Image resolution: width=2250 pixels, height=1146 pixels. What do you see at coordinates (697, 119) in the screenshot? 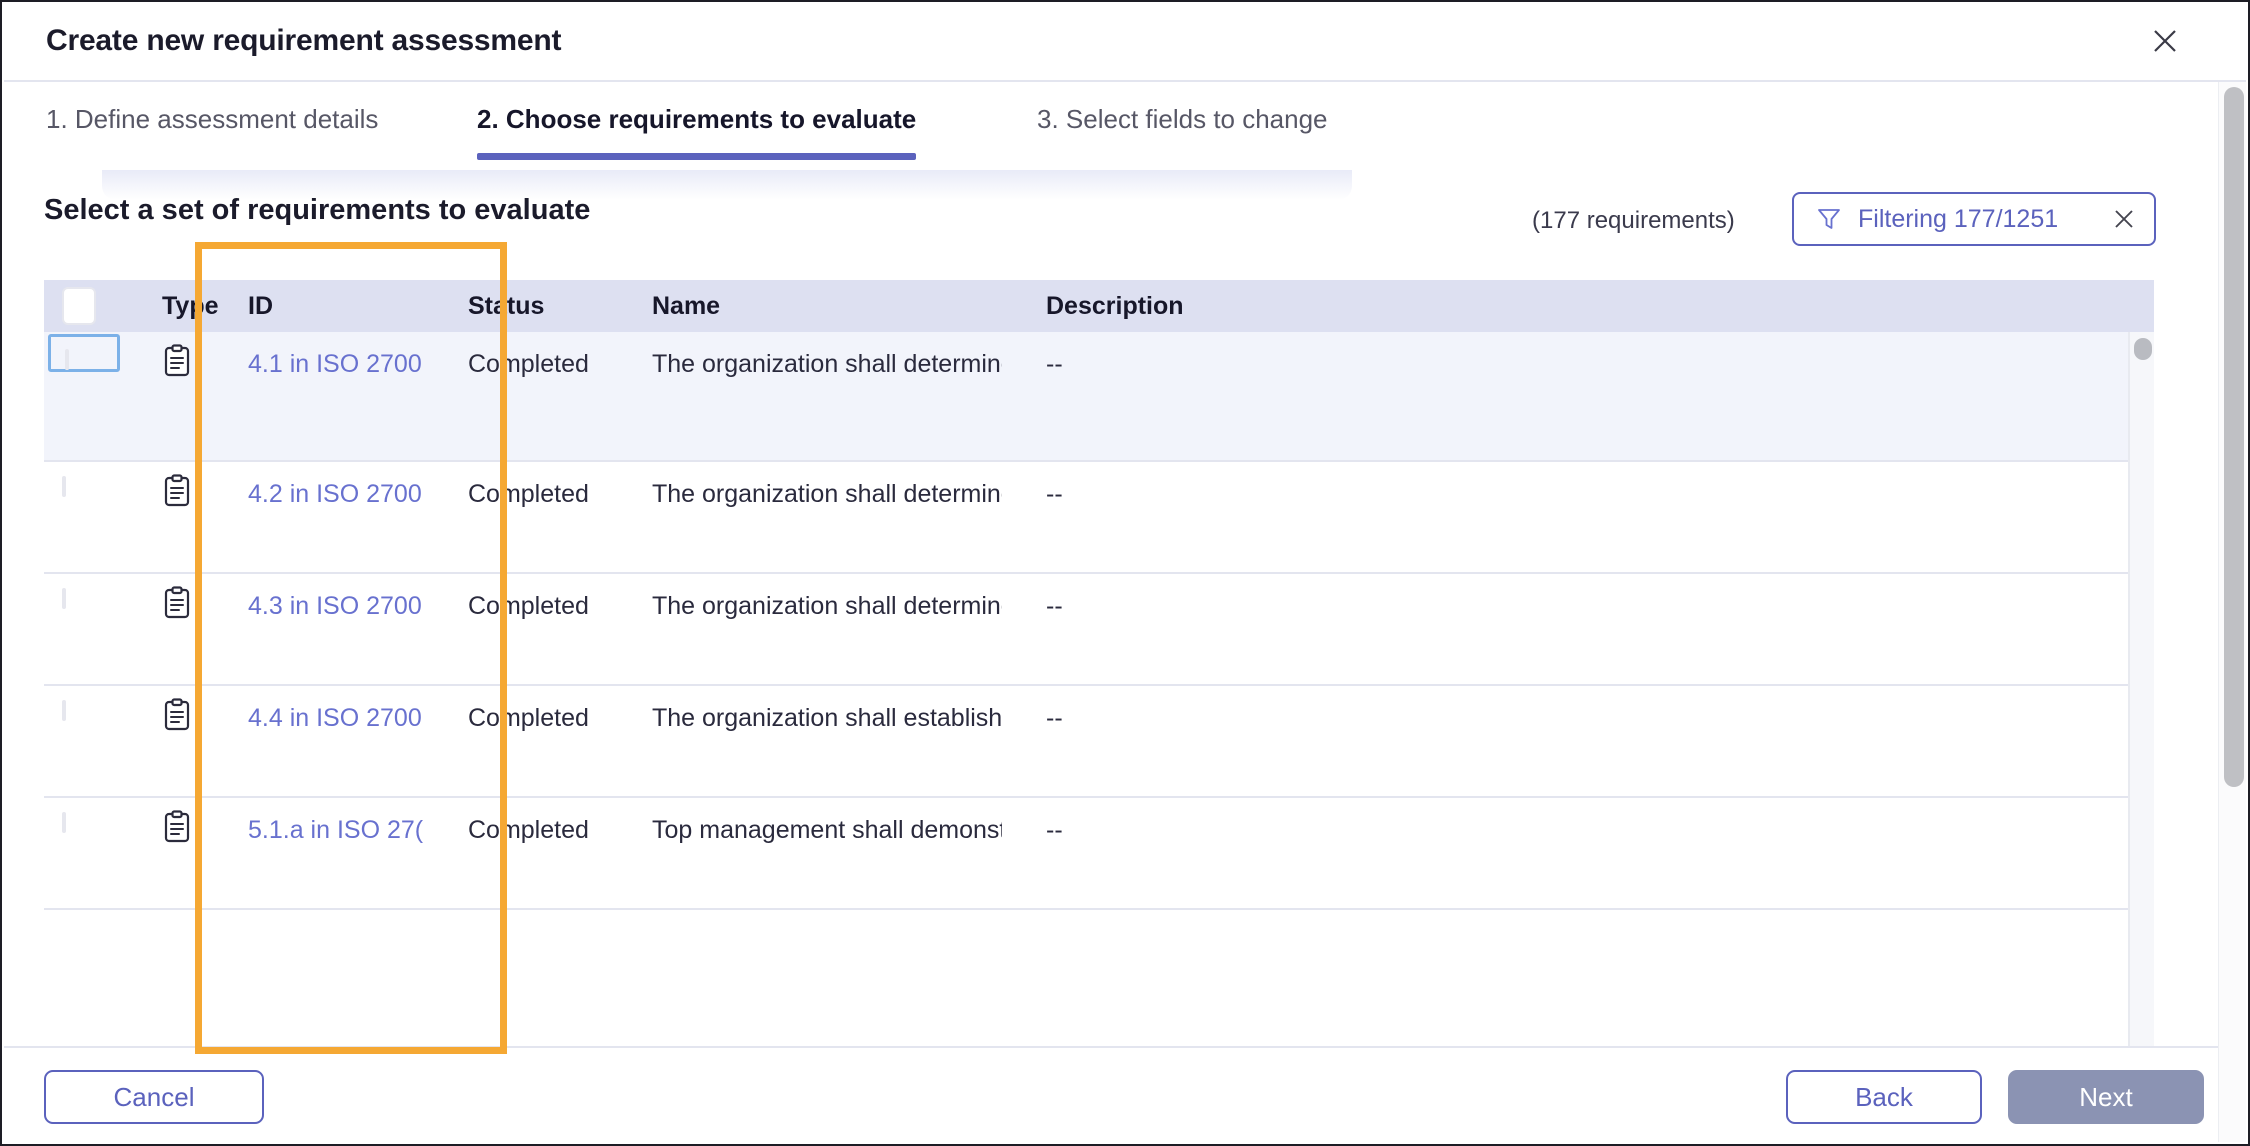
I see `tab-label: 2. Choose requirements to evaluate` at bounding box center [697, 119].